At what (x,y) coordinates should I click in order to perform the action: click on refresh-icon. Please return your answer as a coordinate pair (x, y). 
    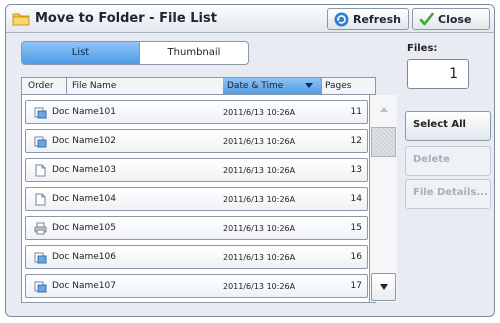
    Looking at the image, I should click on (341, 19).